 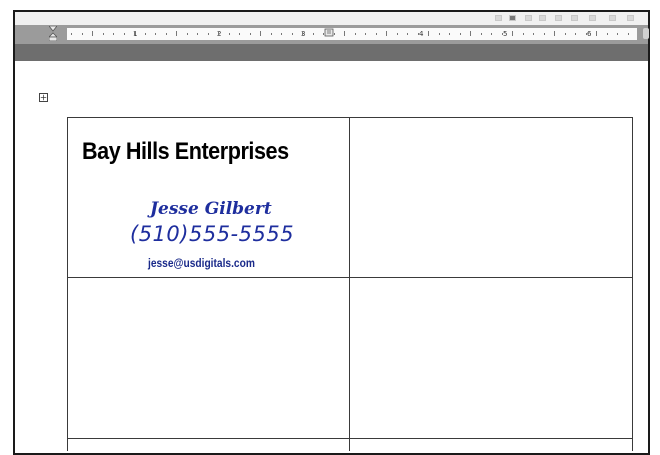 I want to click on table-move-handle-icon, so click(x=43, y=97).